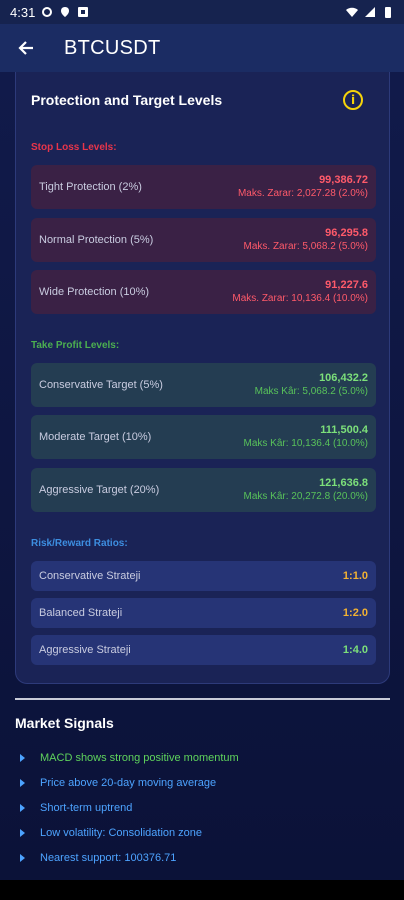  I want to click on level-detail: Maks. Zarar: 5,068.2 (5.0%), so click(306, 246).